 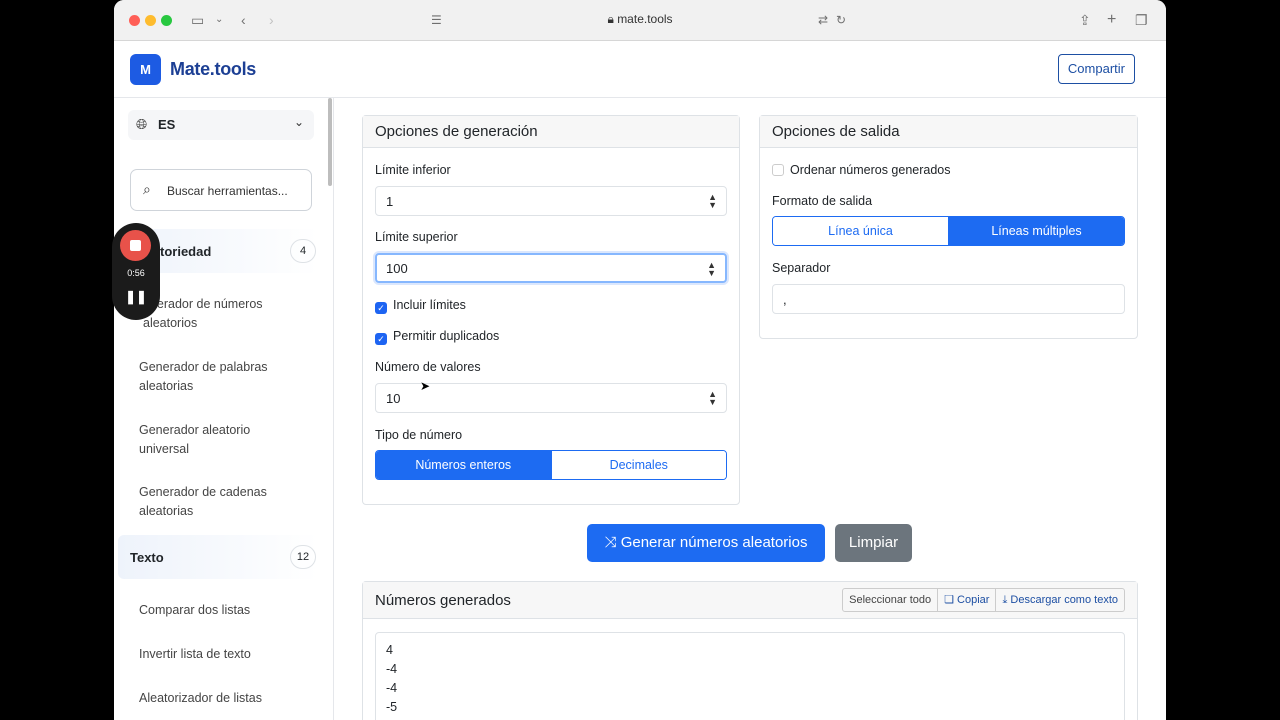 I want to click on sort-checkbox: Ordenar números generados, so click(x=861, y=170).